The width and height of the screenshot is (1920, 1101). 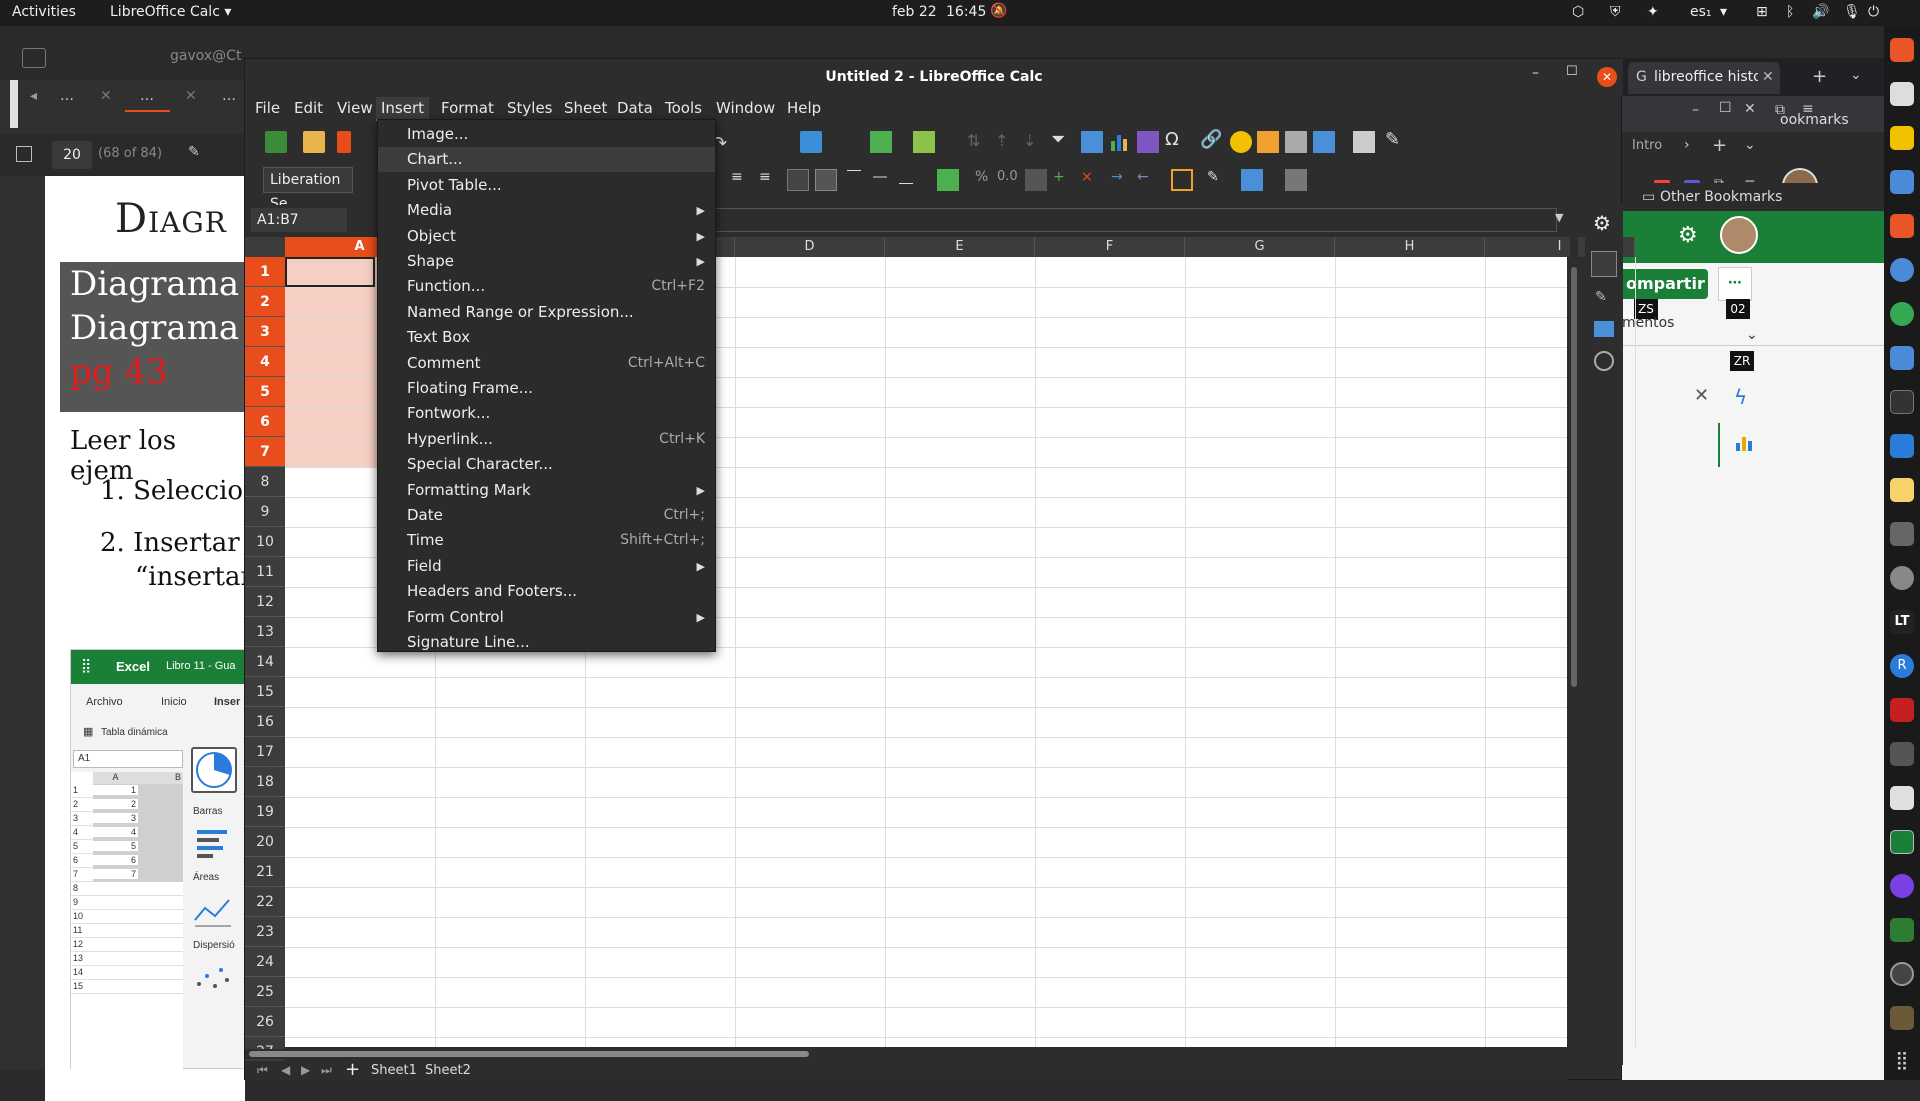 I want to click on bookmarks-label: ookmarks, so click(x=1814, y=120).